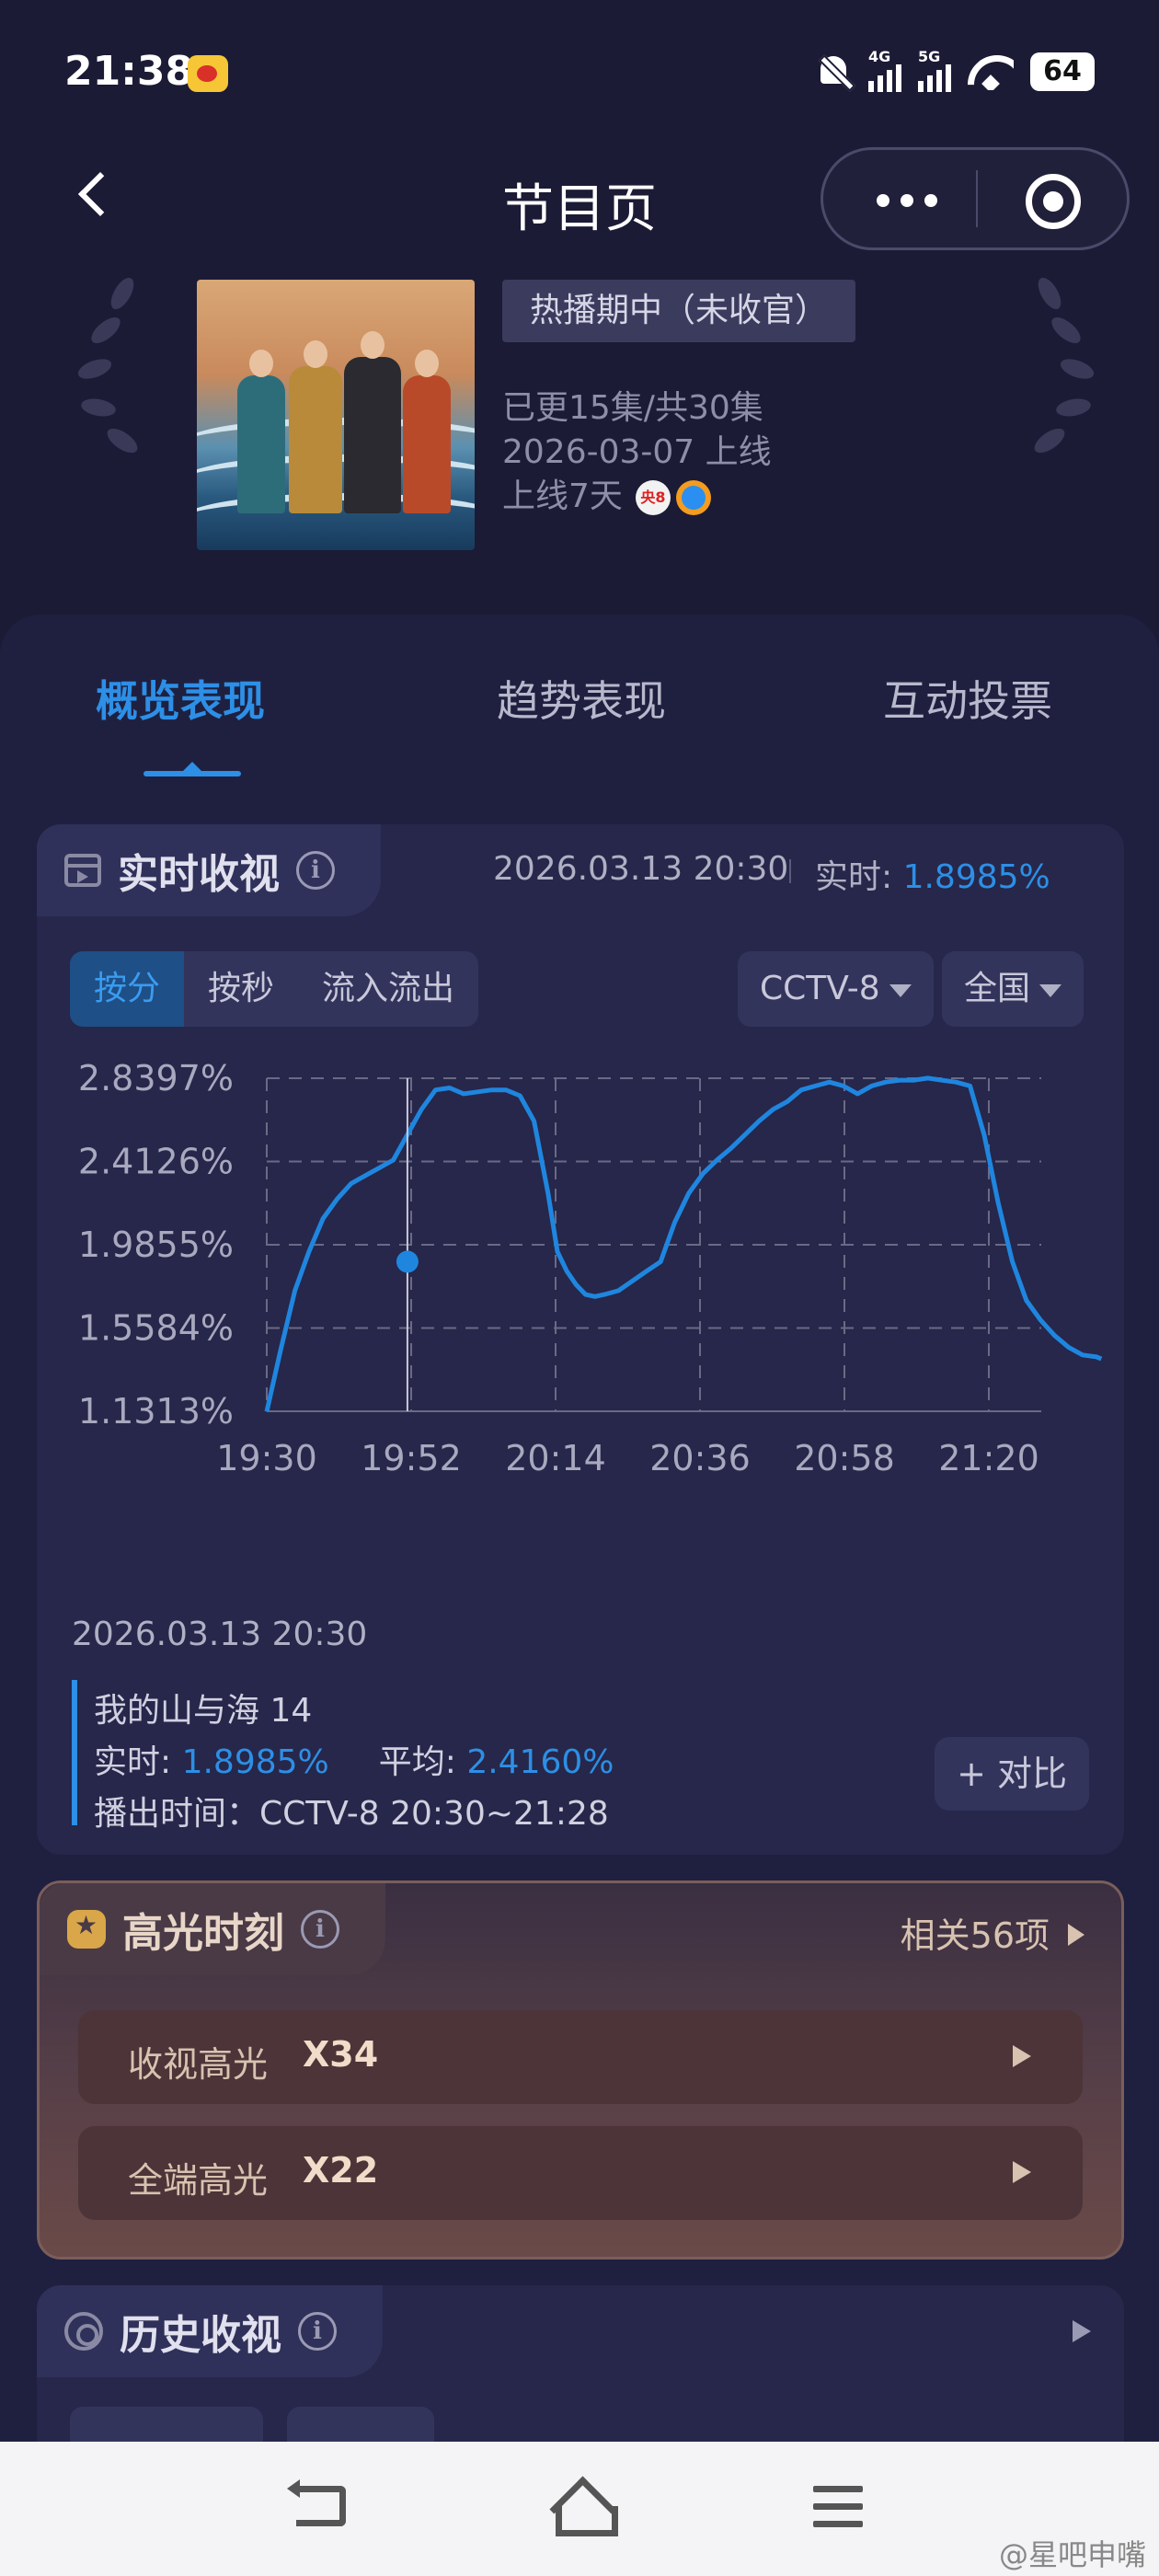  I want to click on highlights-card: 高光时刻 i 相关56项 收视高光 X34 全端高光 X22, so click(580, 2070).